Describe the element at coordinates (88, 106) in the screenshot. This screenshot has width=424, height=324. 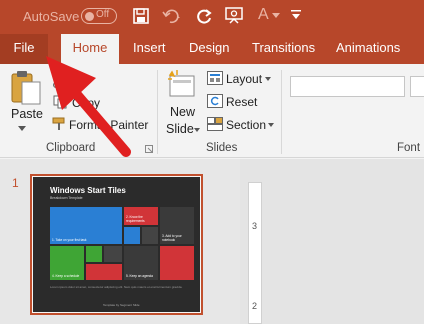
I see `red-arrow-annotation` at that location.